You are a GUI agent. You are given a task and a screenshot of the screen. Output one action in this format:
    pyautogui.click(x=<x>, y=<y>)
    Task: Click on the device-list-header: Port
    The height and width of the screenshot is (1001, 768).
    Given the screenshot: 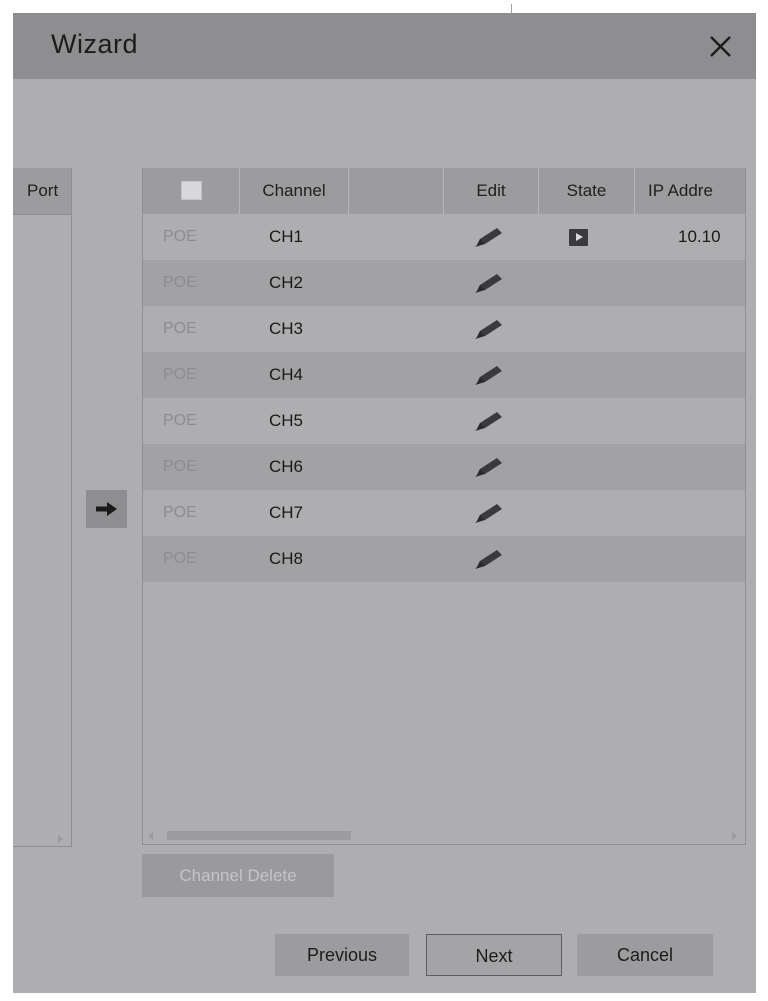 What is the action you would take?
    pyautogui.click(x=42, y=191)
    